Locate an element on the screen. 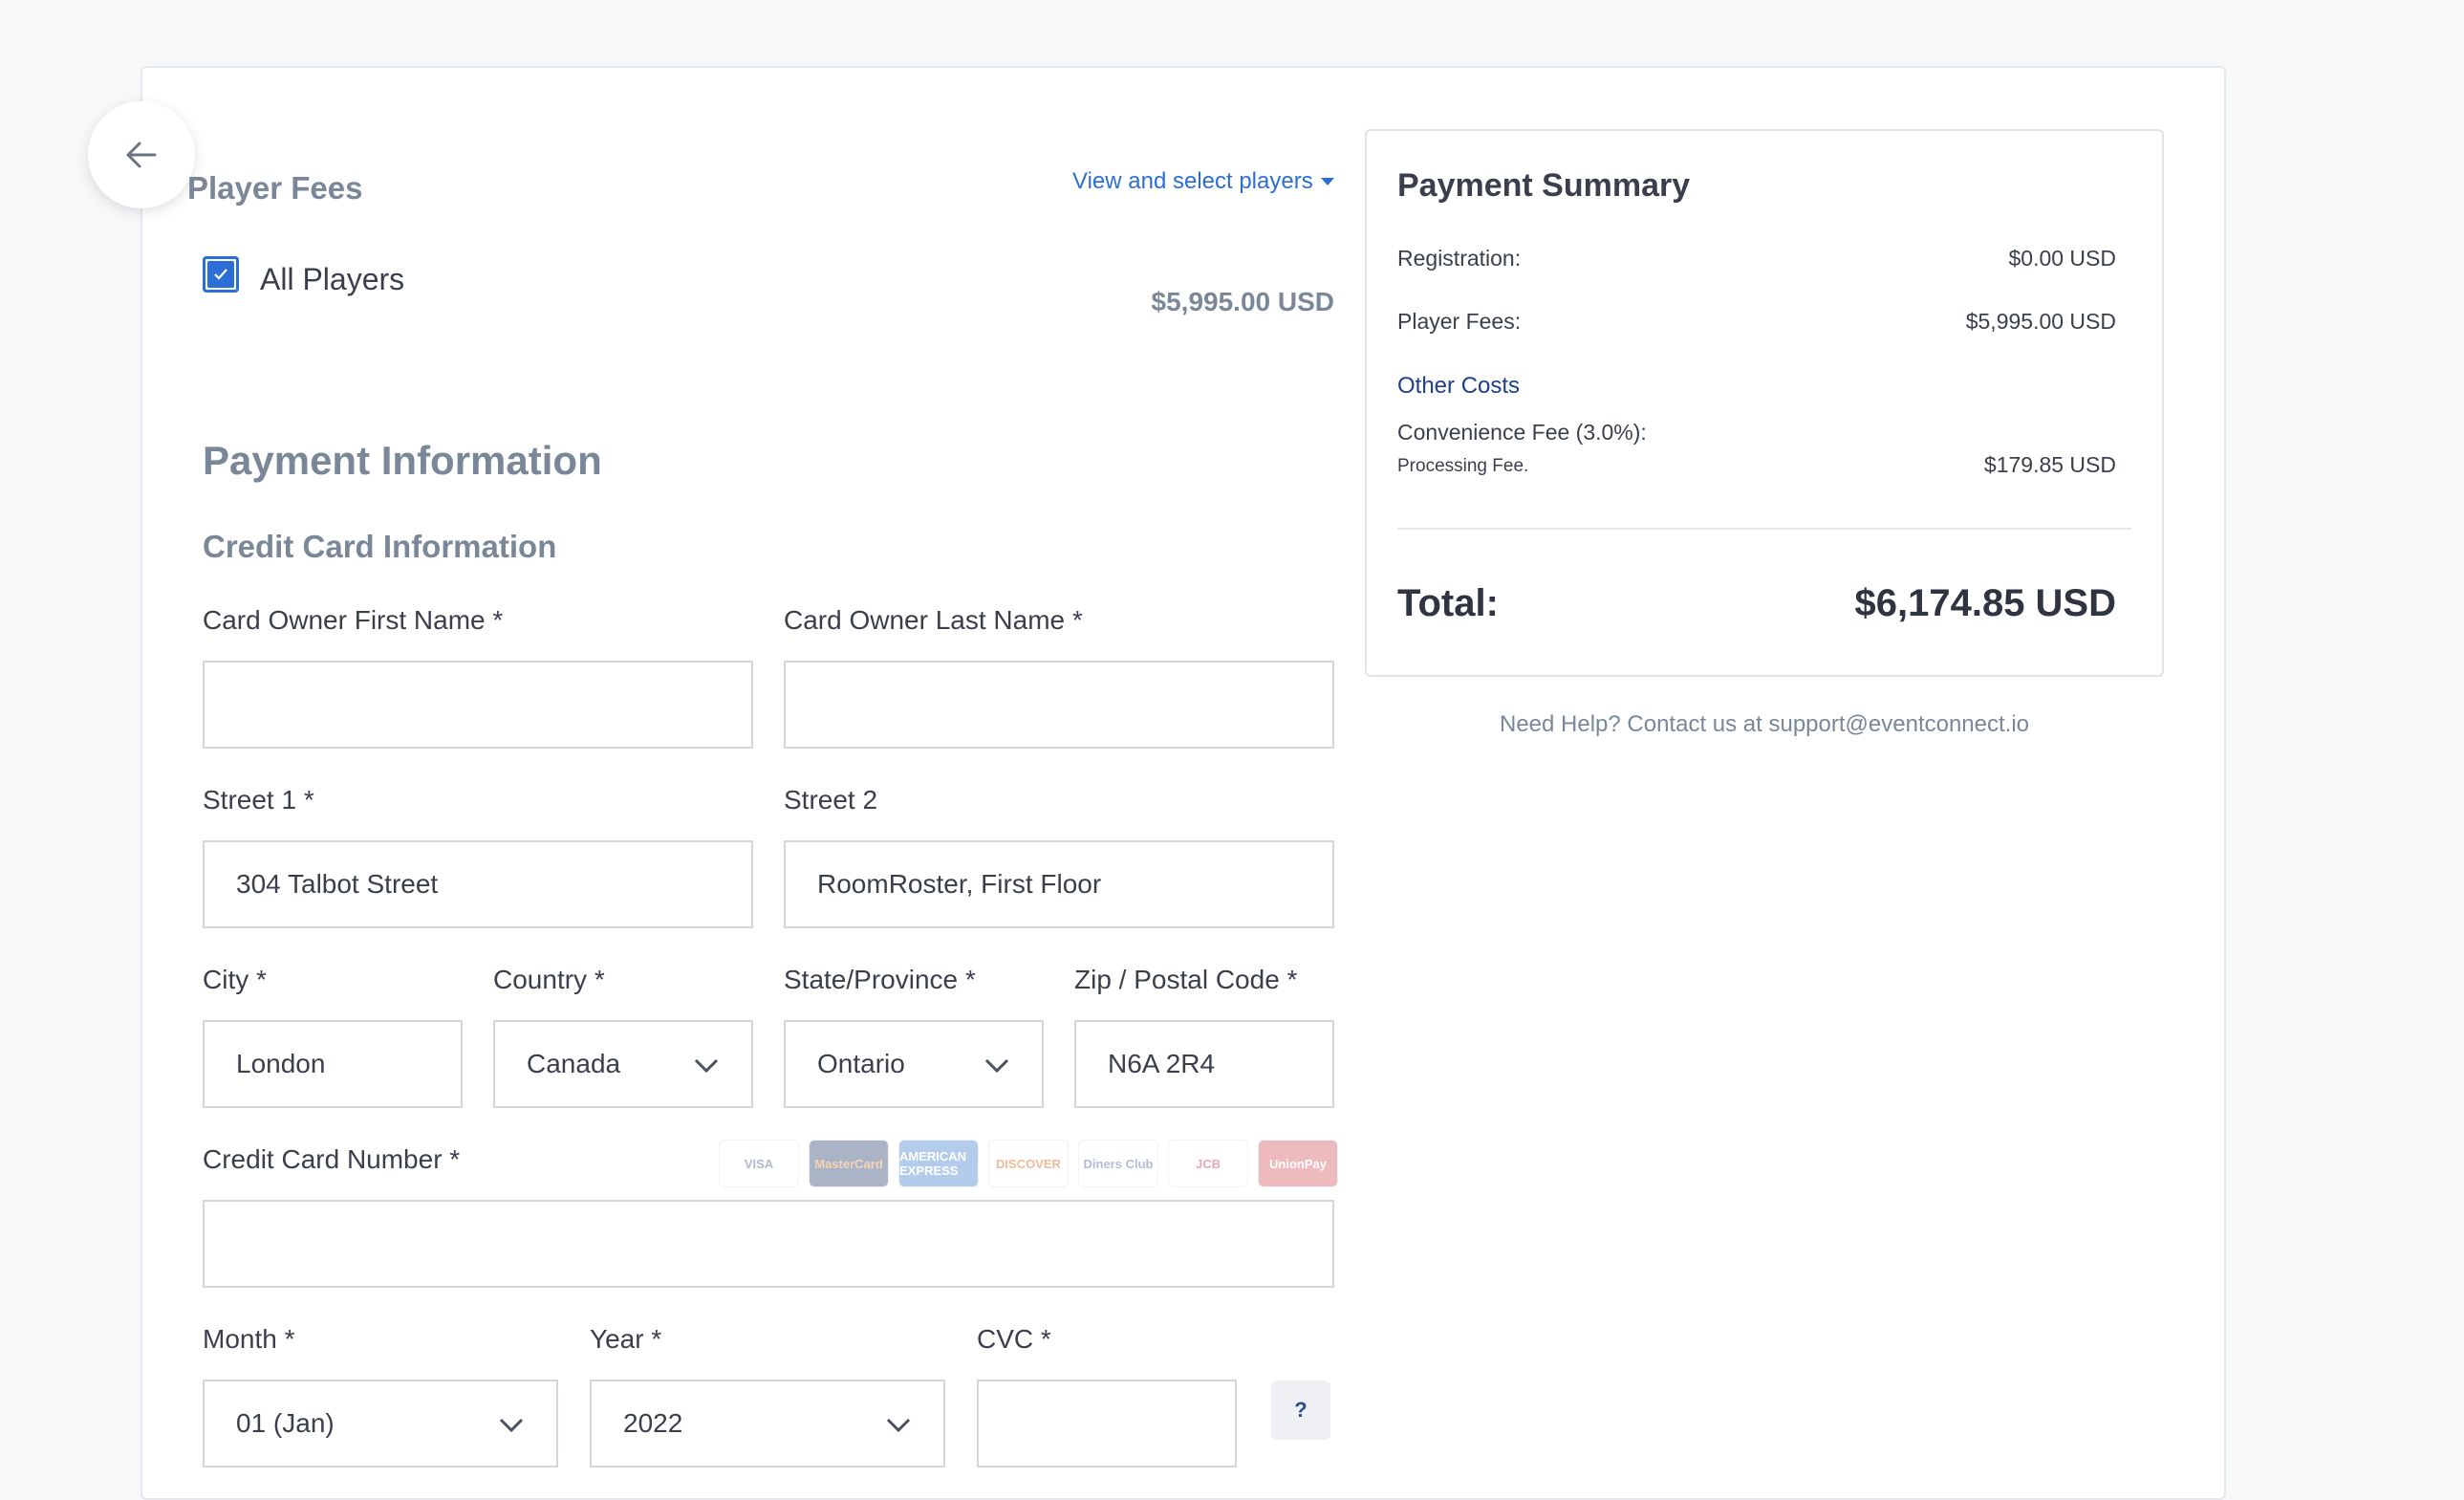 The width and height of the screenshot is (2464, 1500). other-costs-heading: Other Costs is located at coordinates (1459, 386).